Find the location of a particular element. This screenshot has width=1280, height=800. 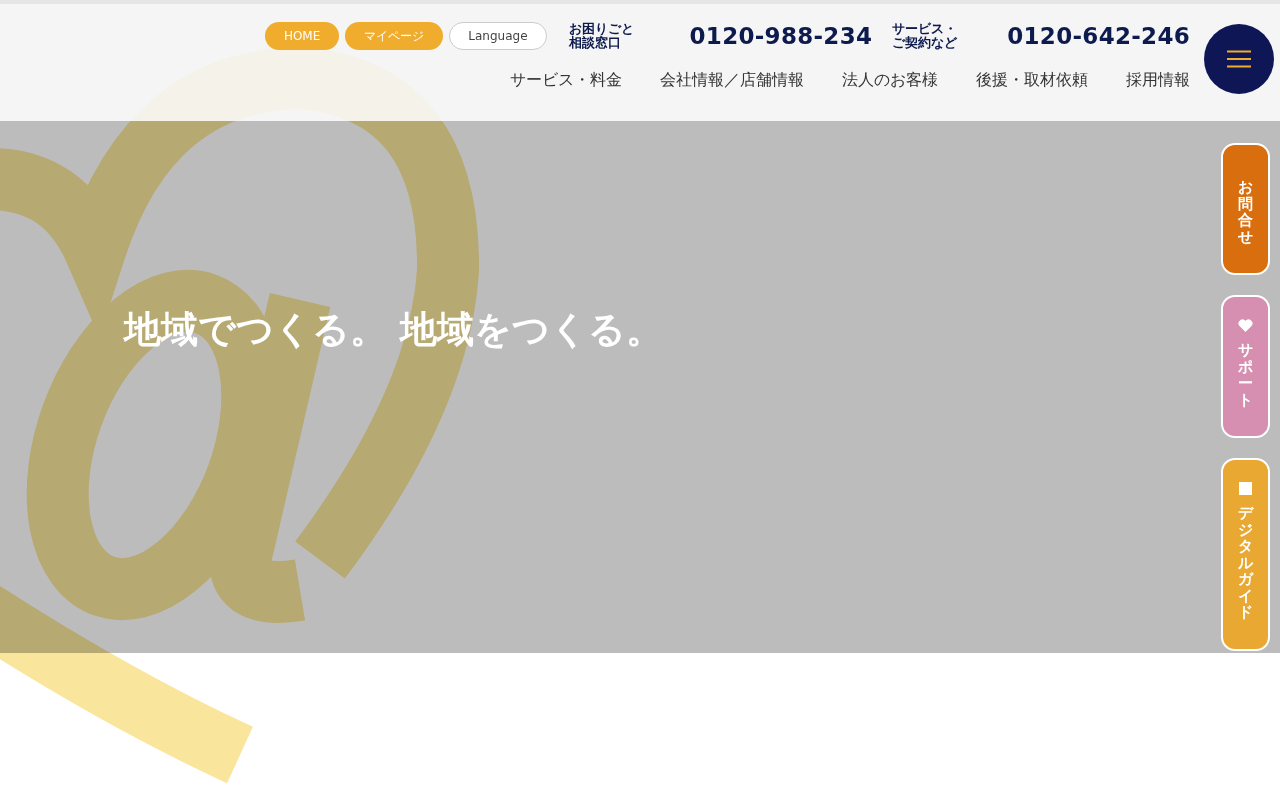

phone-number: 0120-988-234 is located at coordinates (781, 36).